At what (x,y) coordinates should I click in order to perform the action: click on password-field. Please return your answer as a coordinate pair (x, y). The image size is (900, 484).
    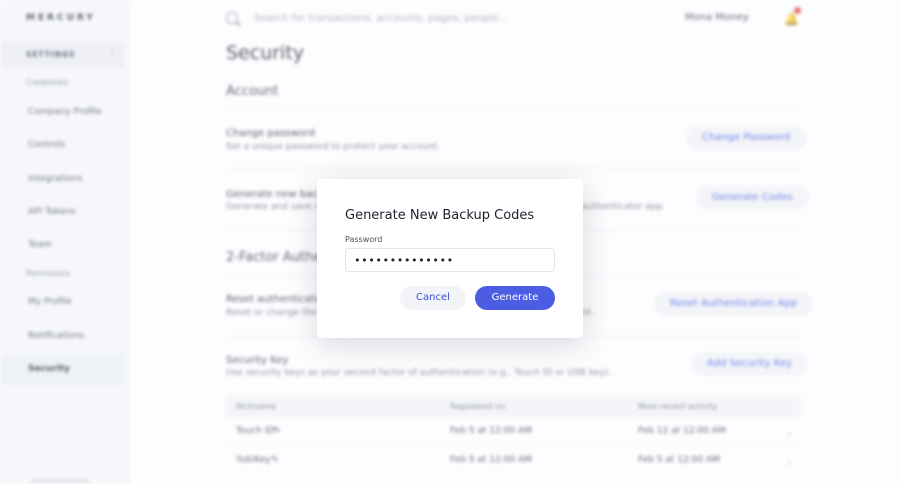
    Looking at the image, I should click on (450, 260).